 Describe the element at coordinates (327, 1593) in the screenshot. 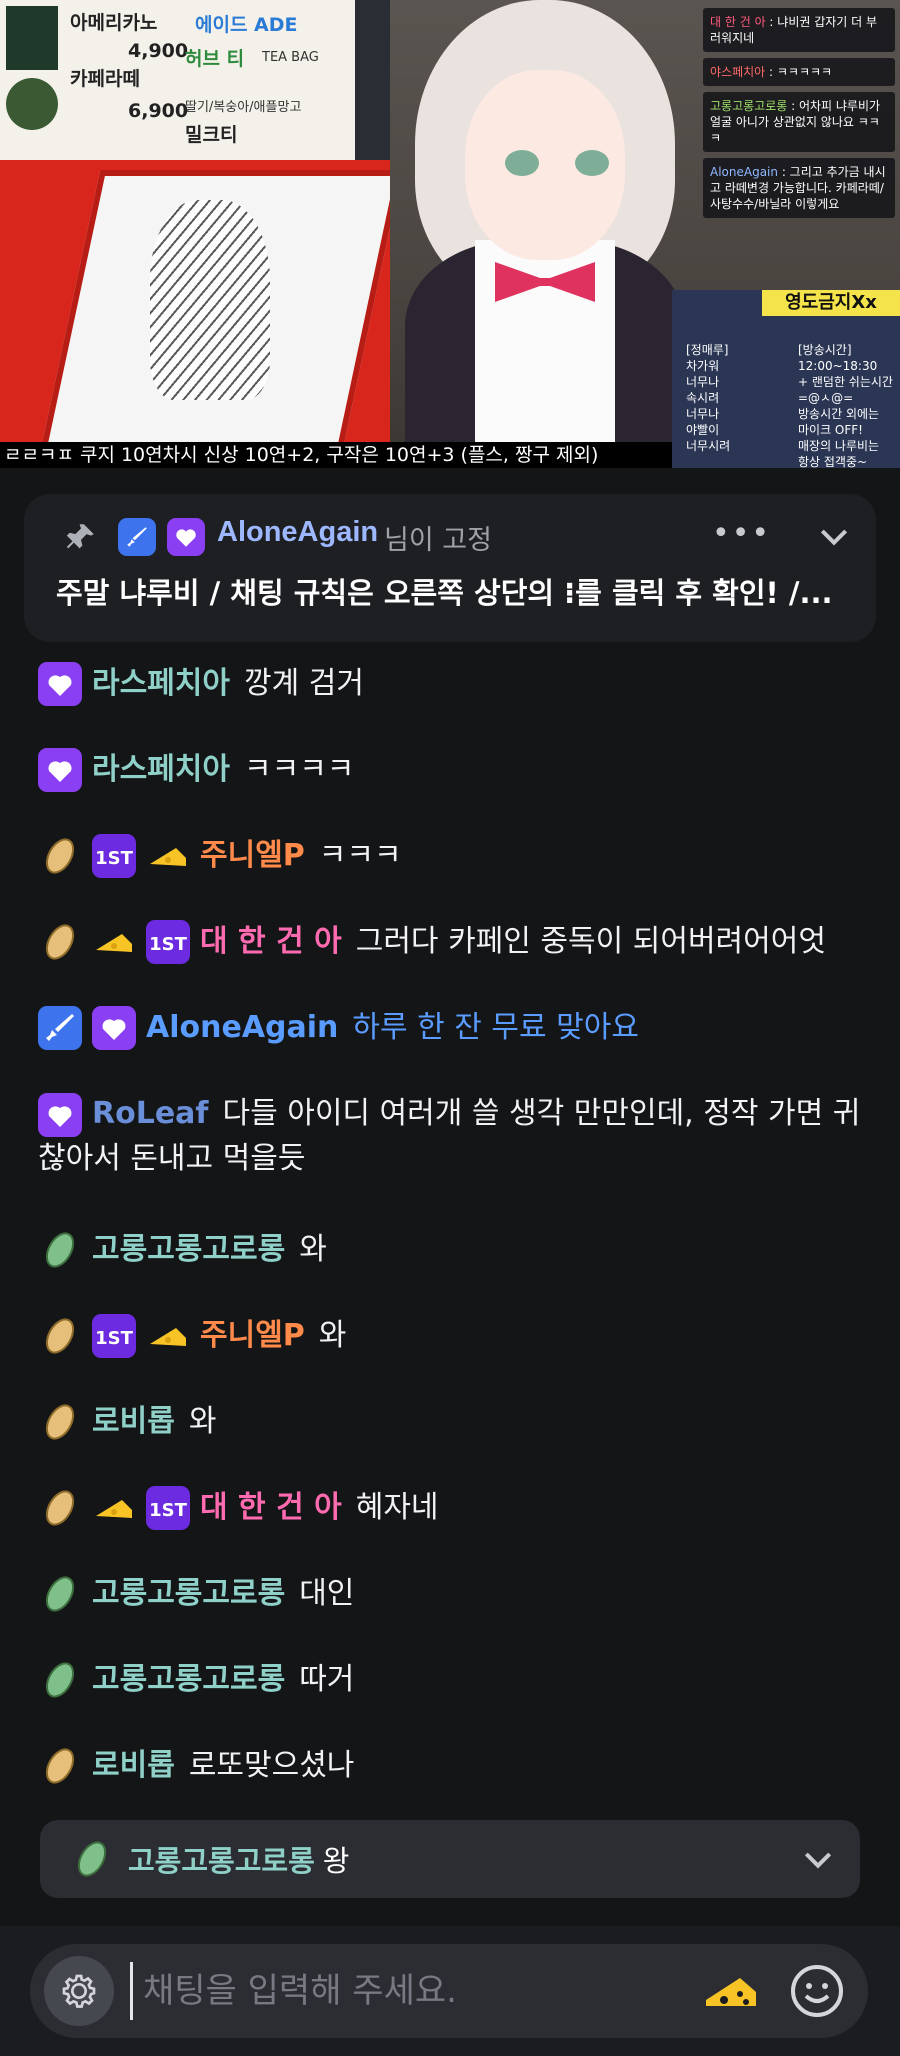

I see `chat-text: 대인` at that location.